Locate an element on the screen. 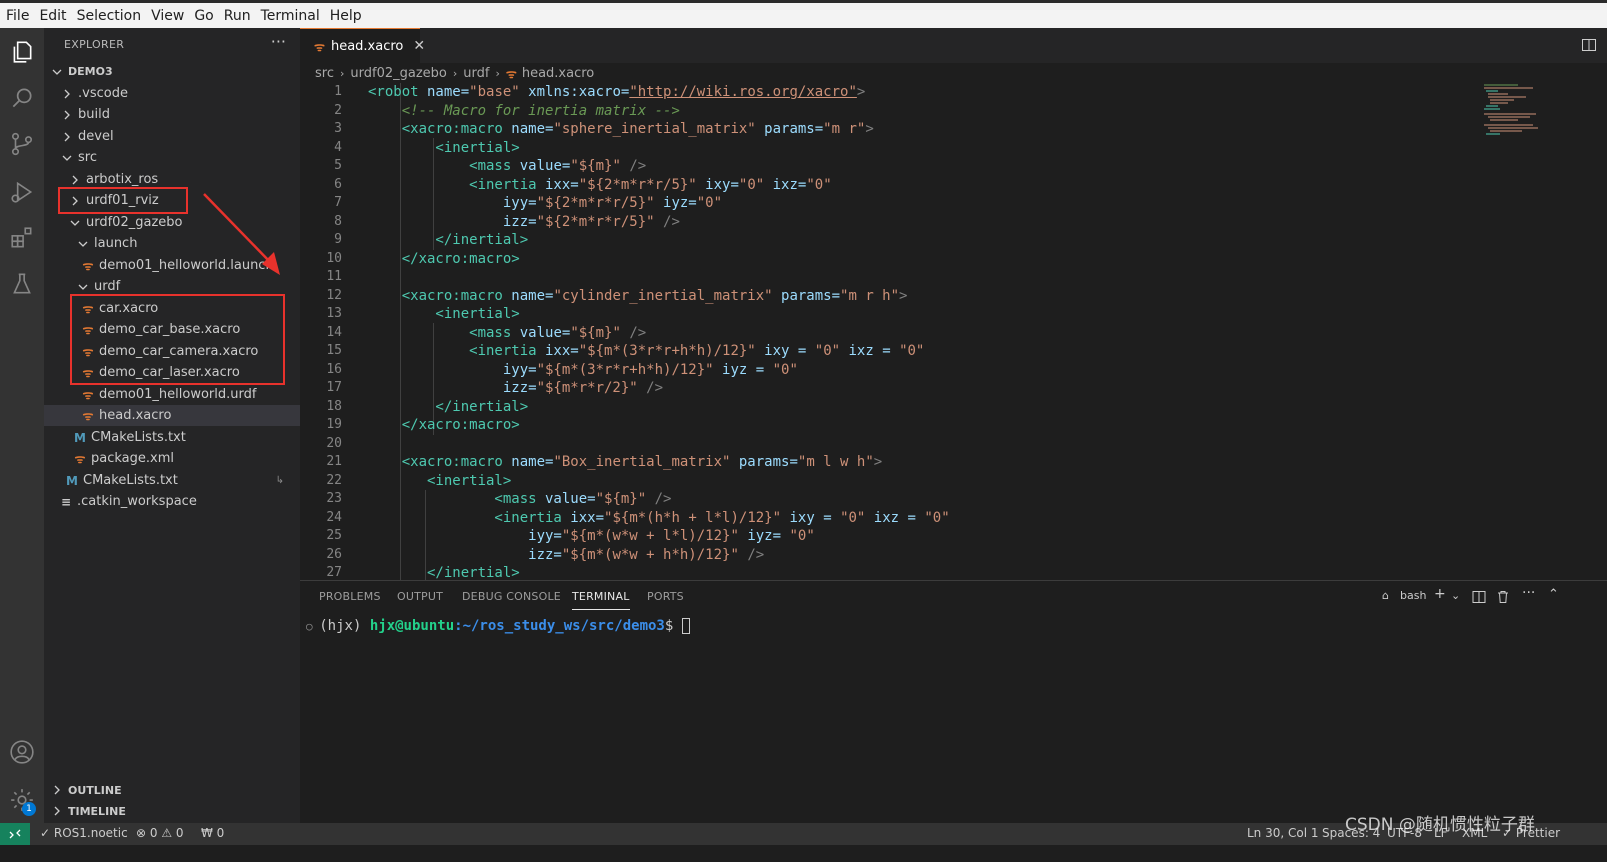 The image size is (1607, 862). tree-item-head-xacro: ᯤ head.xacro is located at coordinates (172, 415).